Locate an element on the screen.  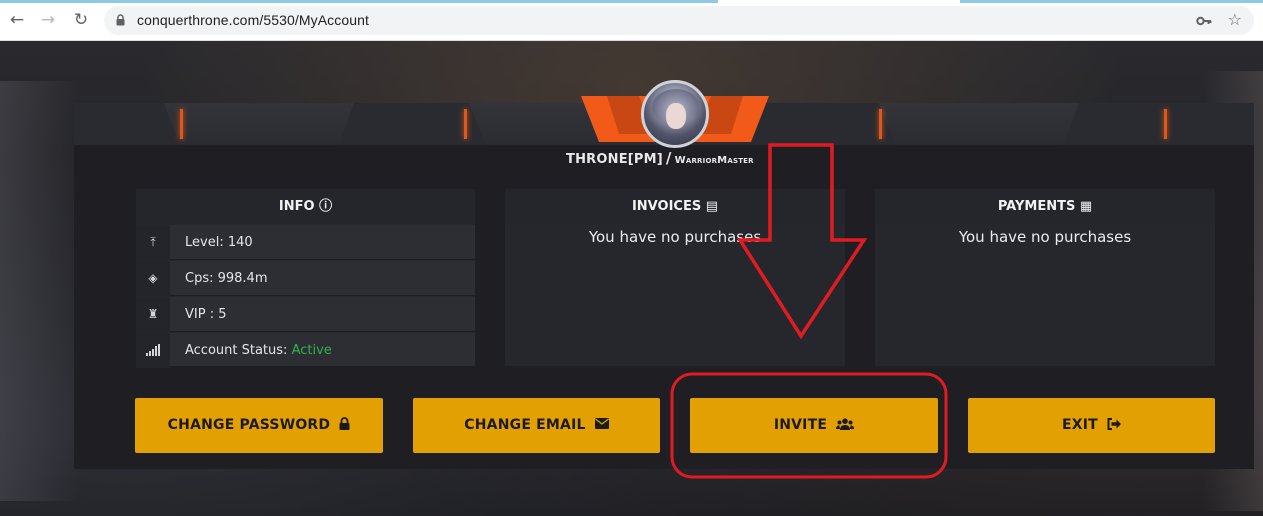
bookmark-star-icon: ☆ is located at coordinates (1235, 19).